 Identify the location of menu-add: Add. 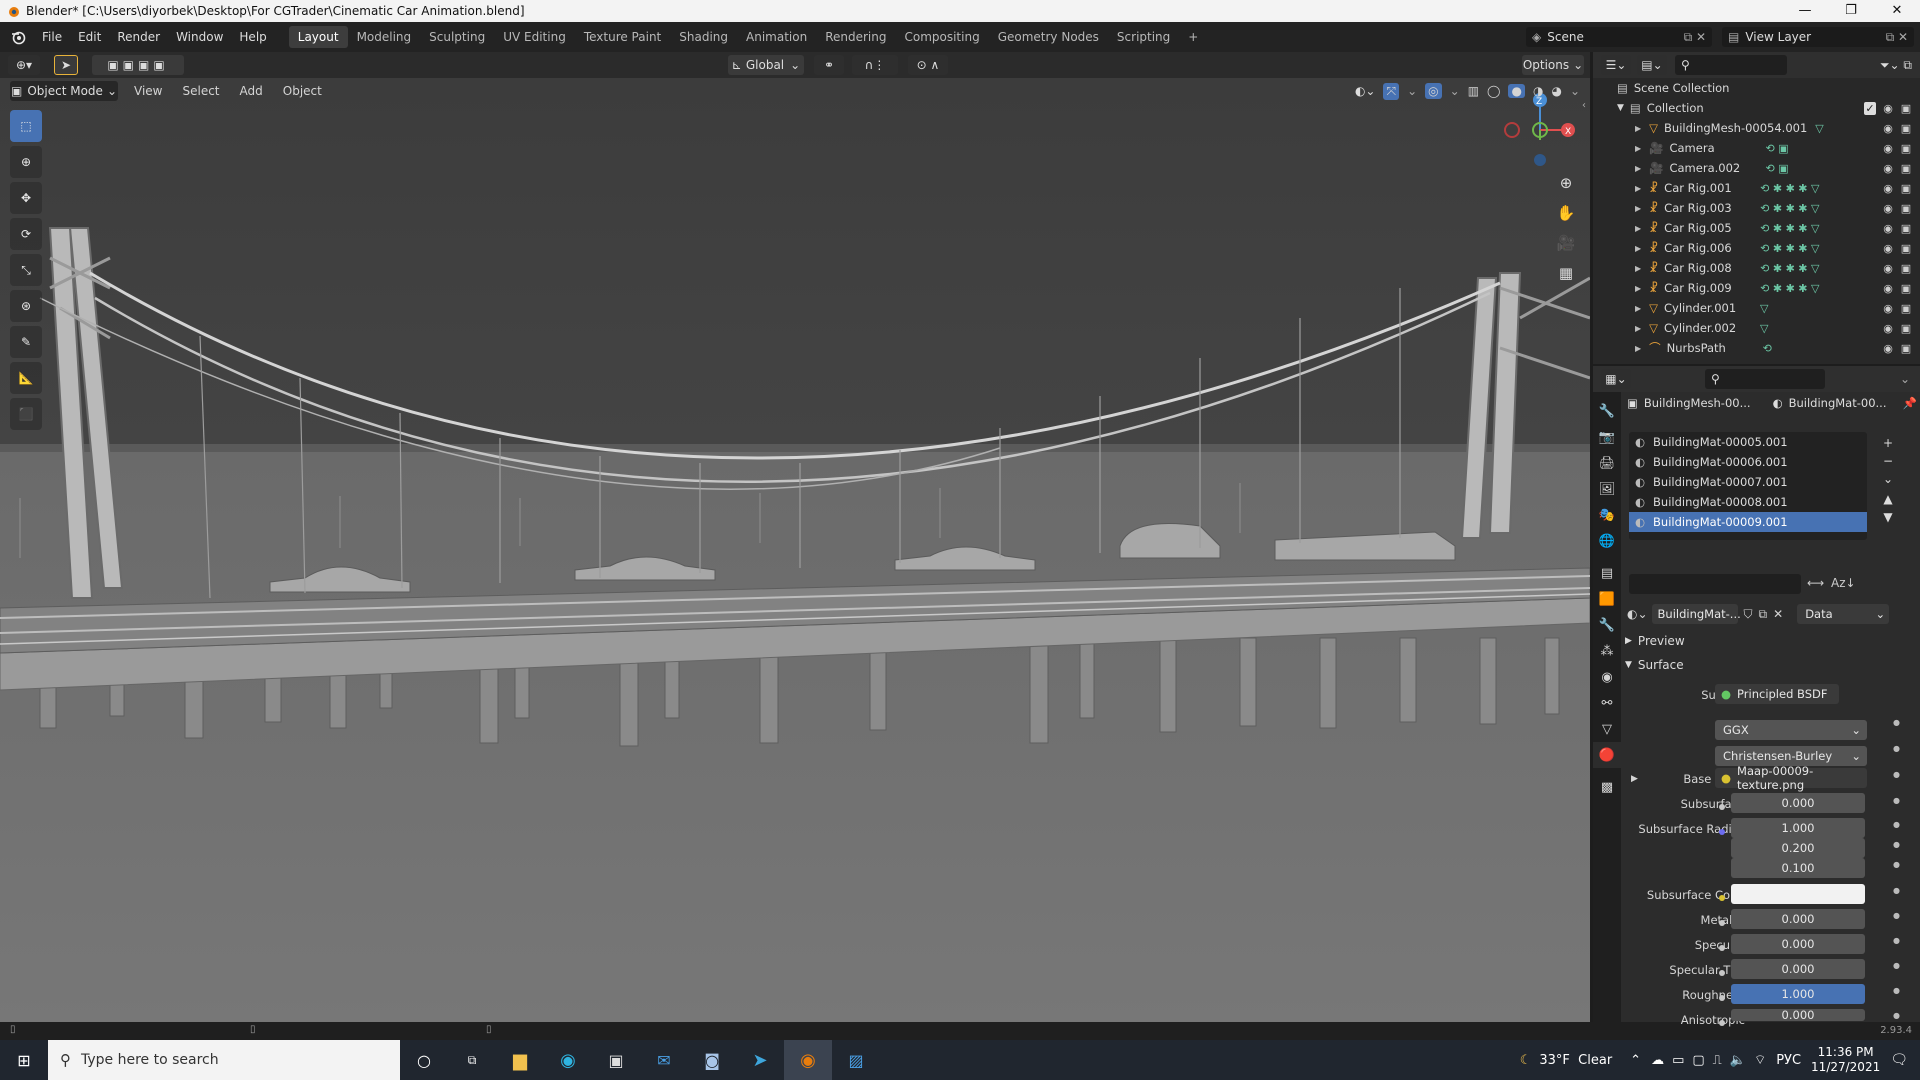
(251, 91).